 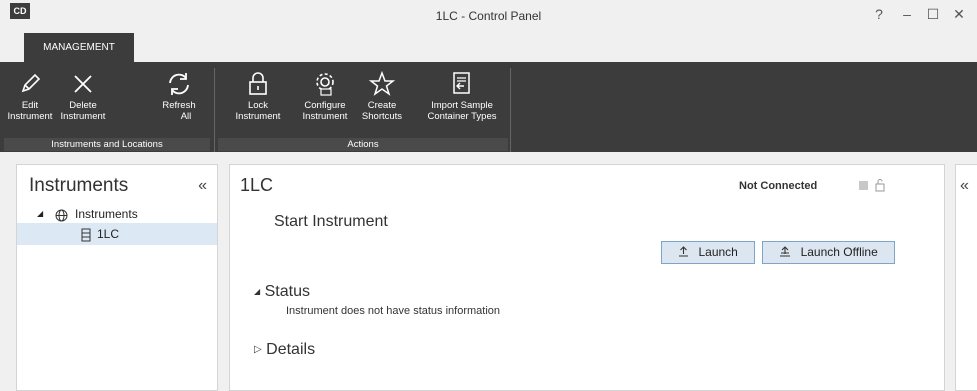 I want to click on expander-icon: ◢, so click(x=257, y=291).